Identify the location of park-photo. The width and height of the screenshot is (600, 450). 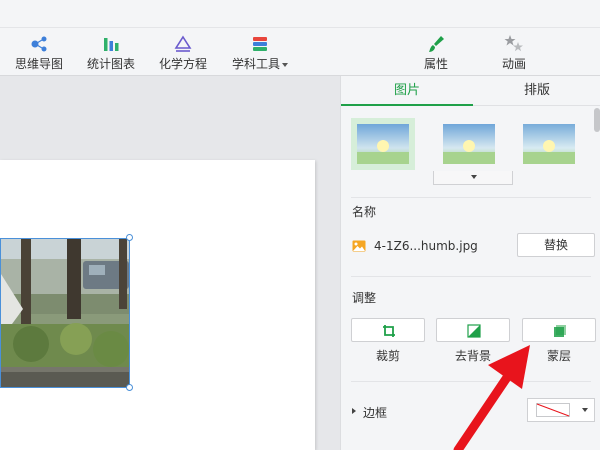
(65, 313).